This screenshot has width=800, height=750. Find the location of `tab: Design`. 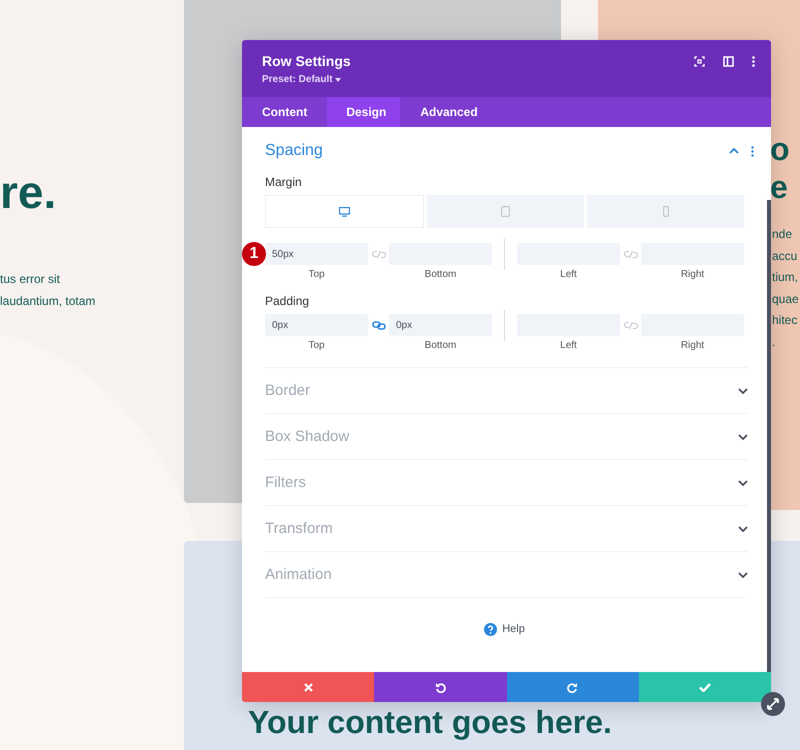

tab: Design is located at coordinates (363, 112).